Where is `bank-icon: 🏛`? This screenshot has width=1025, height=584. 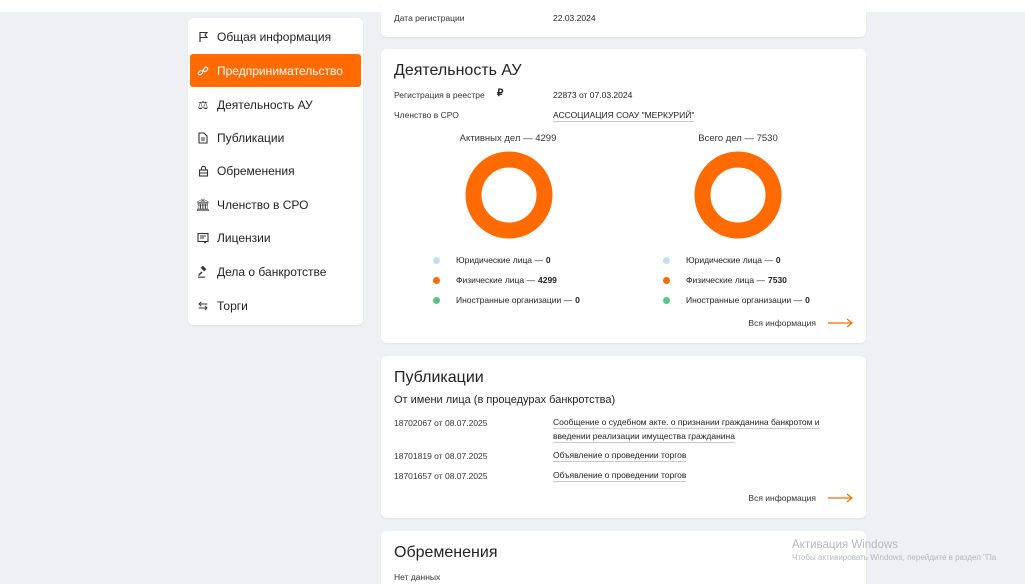
bank-icon: 🏛 is located at coordinates (203, 204).